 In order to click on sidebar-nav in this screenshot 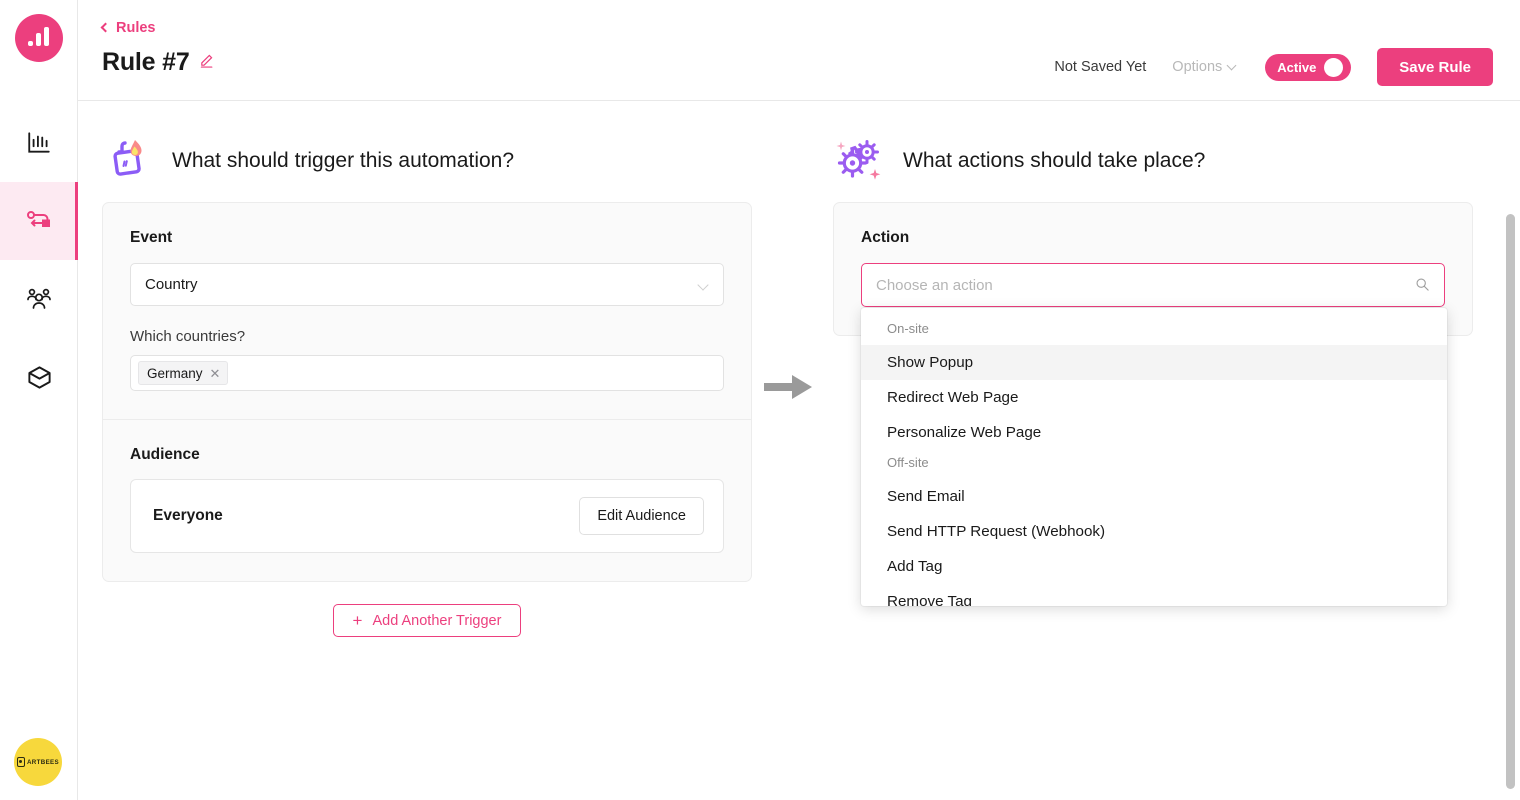, I will do `click(39, 260)`.